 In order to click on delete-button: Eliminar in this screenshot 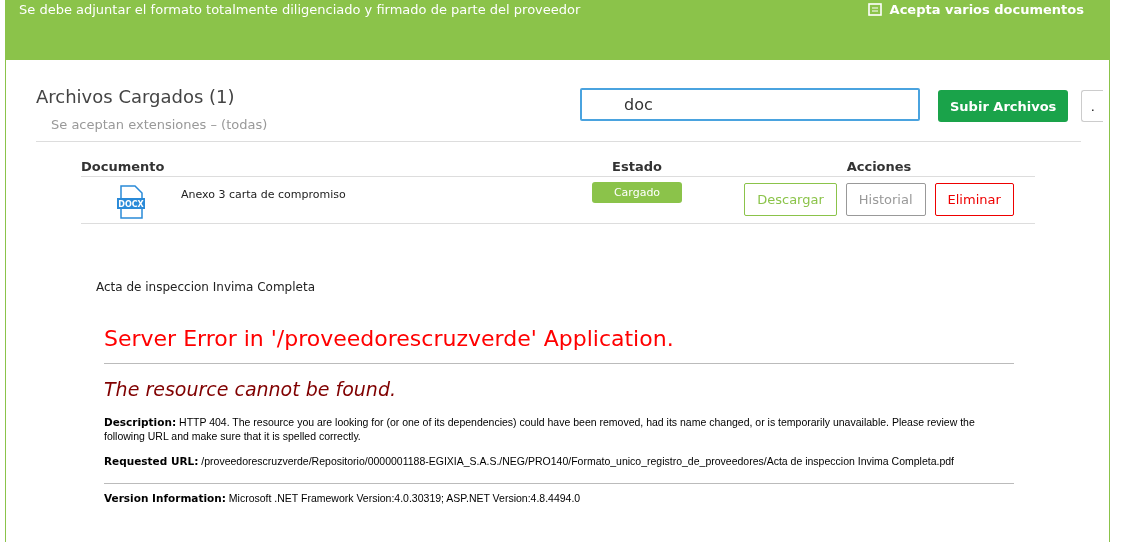, I will do `click(974, 199)`.